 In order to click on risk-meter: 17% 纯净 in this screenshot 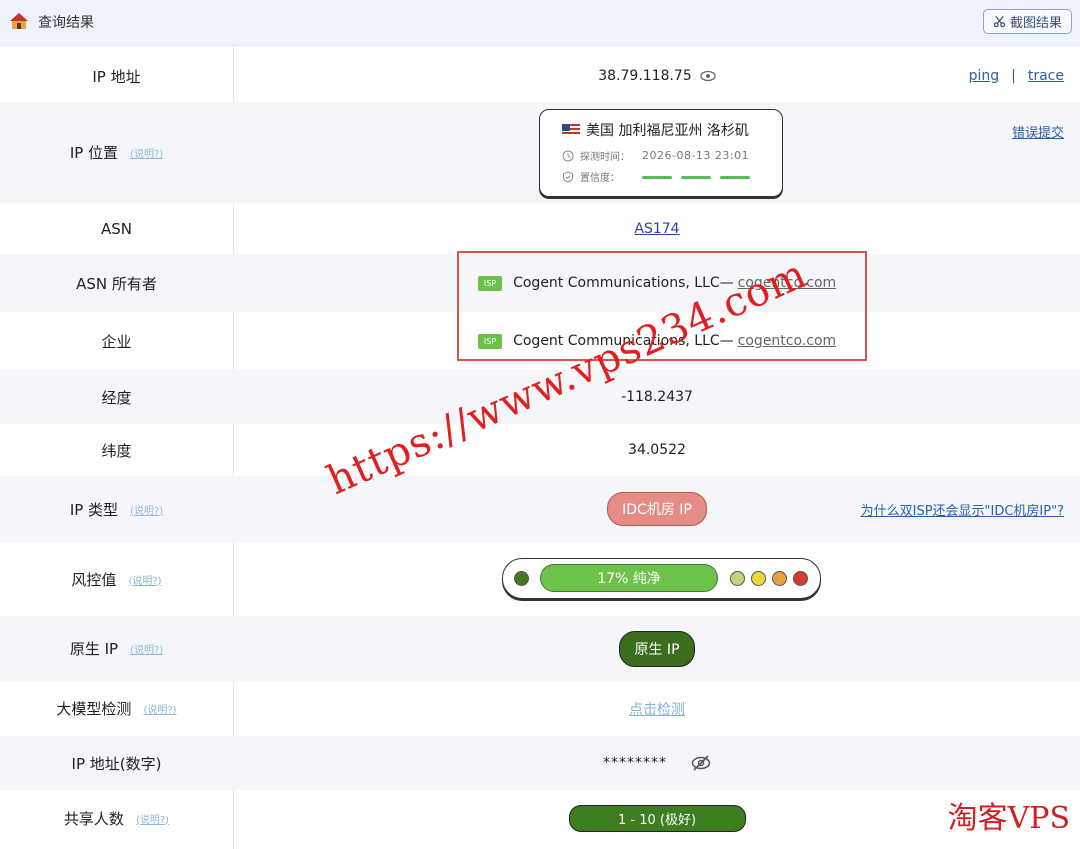, I will do `click(661, 578)`.